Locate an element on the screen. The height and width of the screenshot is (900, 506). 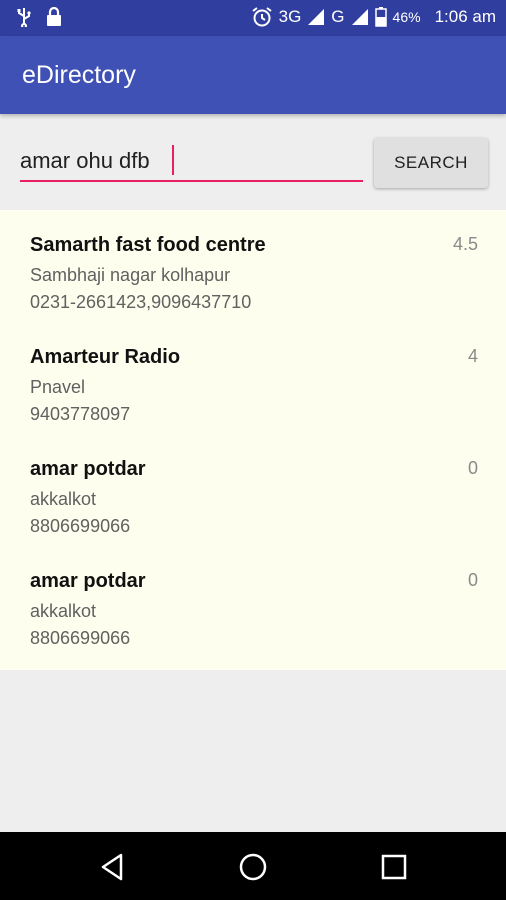
text-cursor is located at coordinates (173, 160).